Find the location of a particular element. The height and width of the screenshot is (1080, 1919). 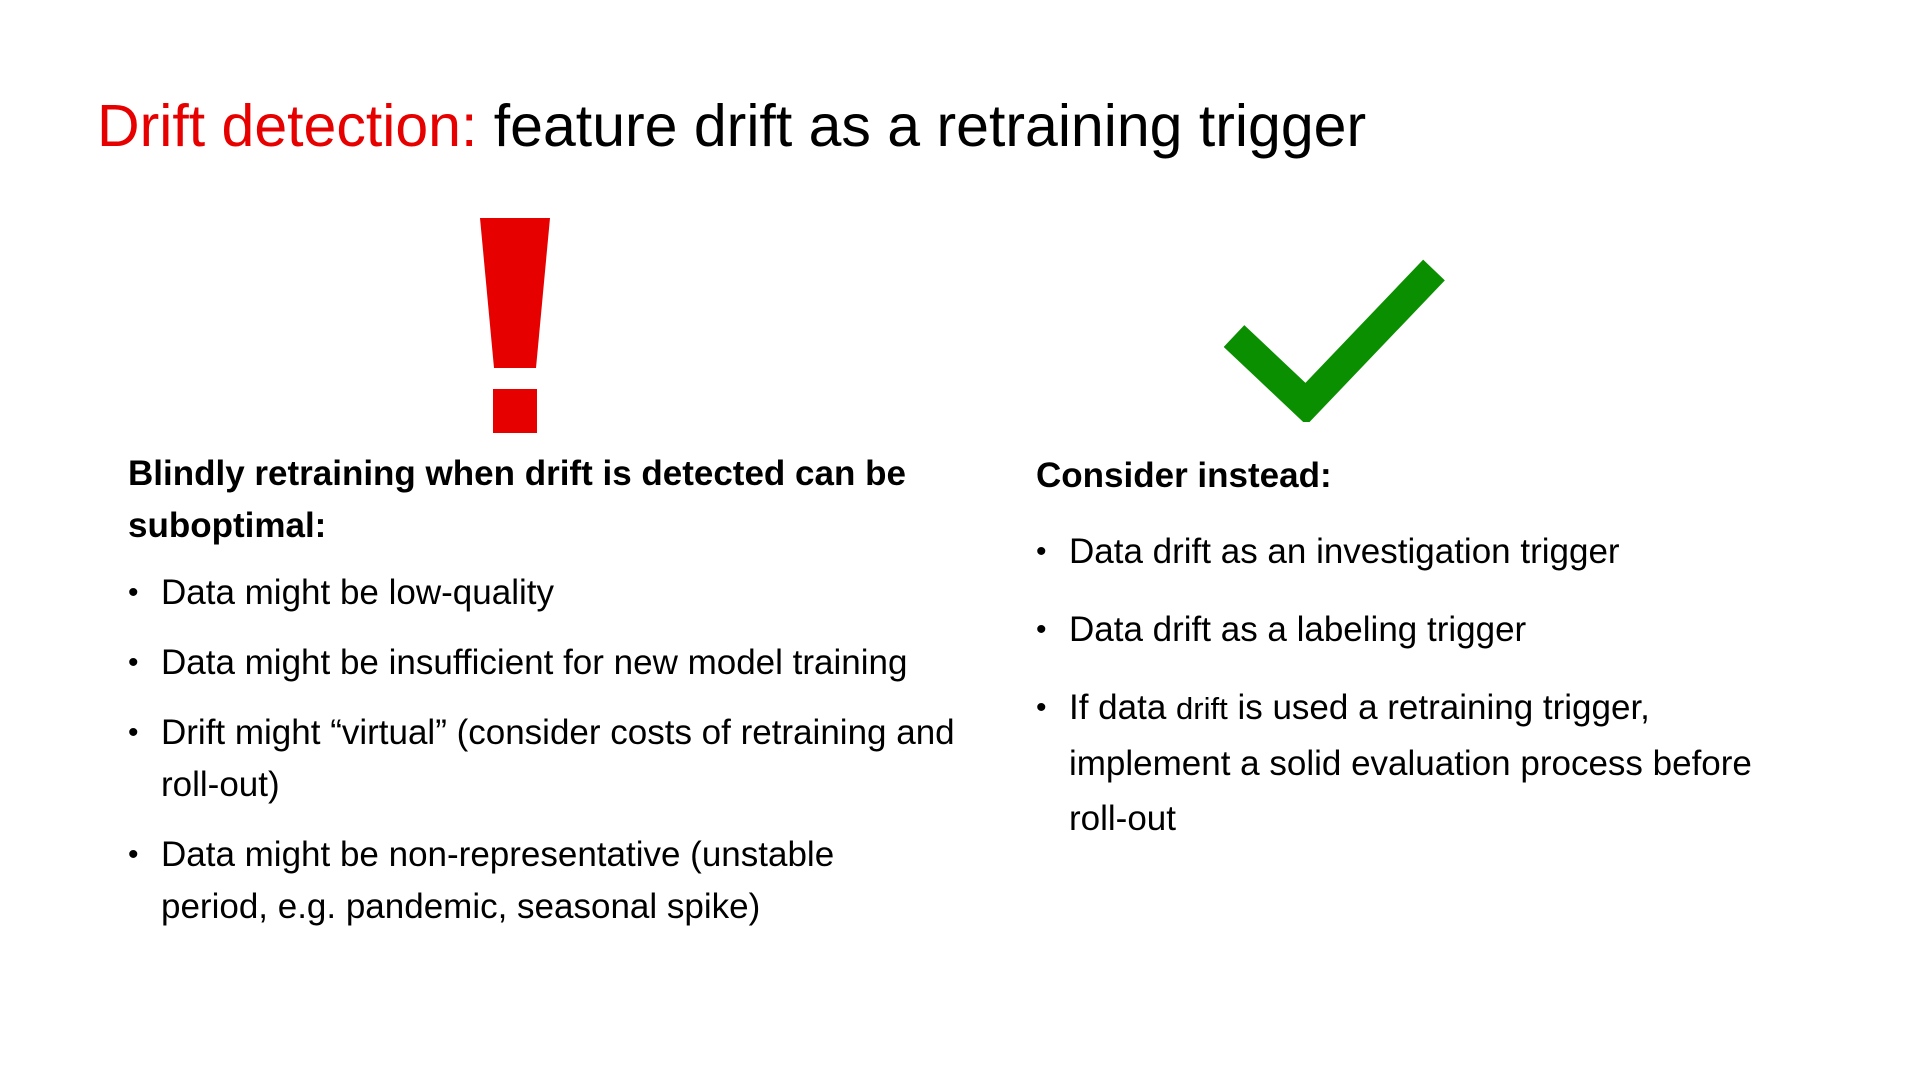

list-item-text: Data drift as a labeling trigger is located at coordinates (1298, 629).